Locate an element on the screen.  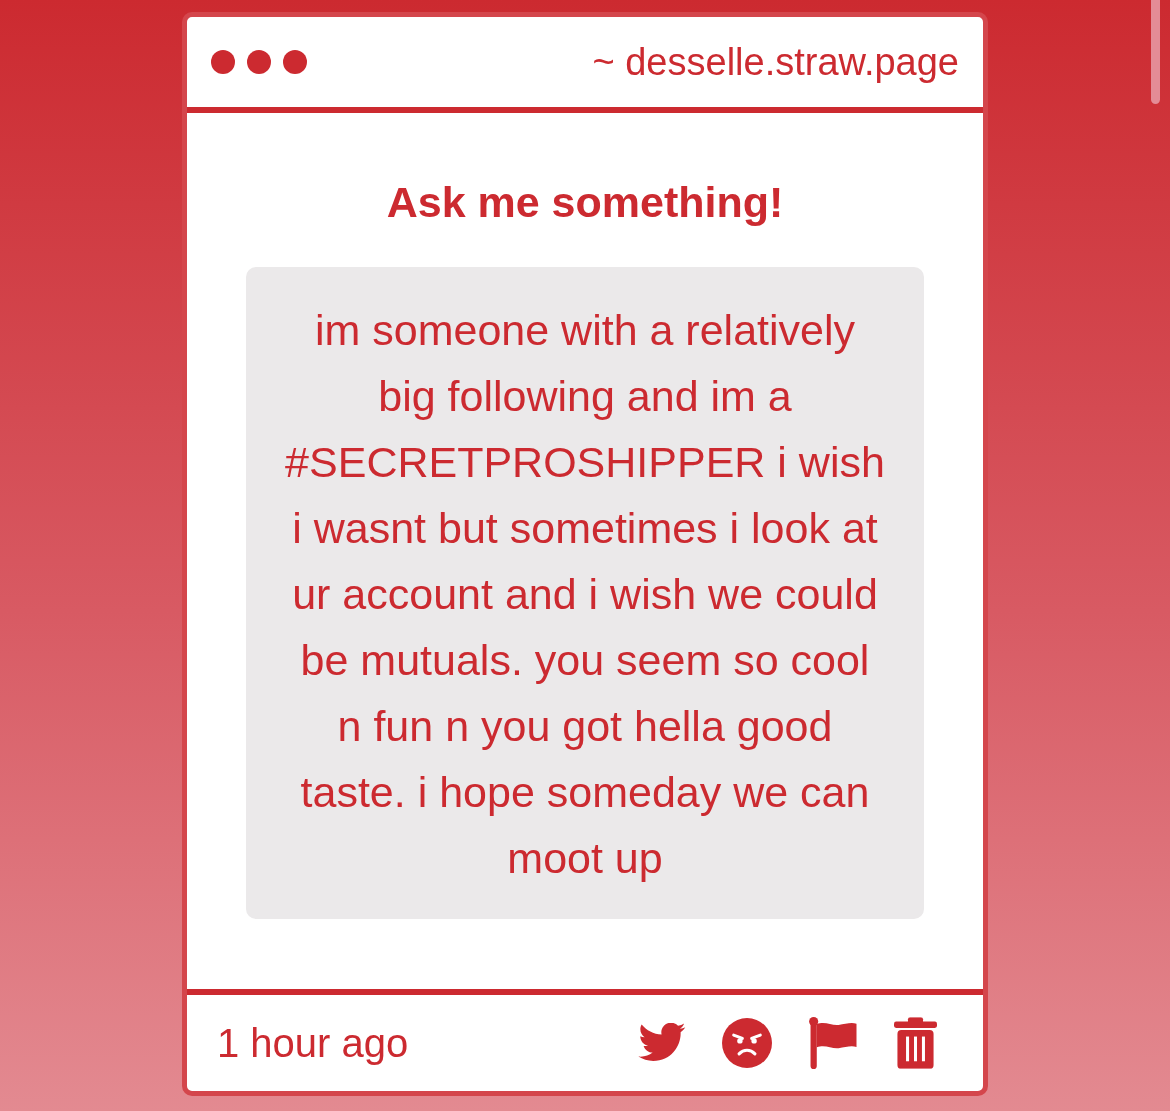
trash-icon is located at coordinates (915, 1043).